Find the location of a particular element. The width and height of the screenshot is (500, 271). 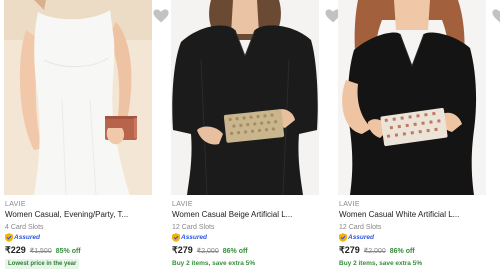

product-card-slots: 4 Card Slots is located at coordinates (24, 227).